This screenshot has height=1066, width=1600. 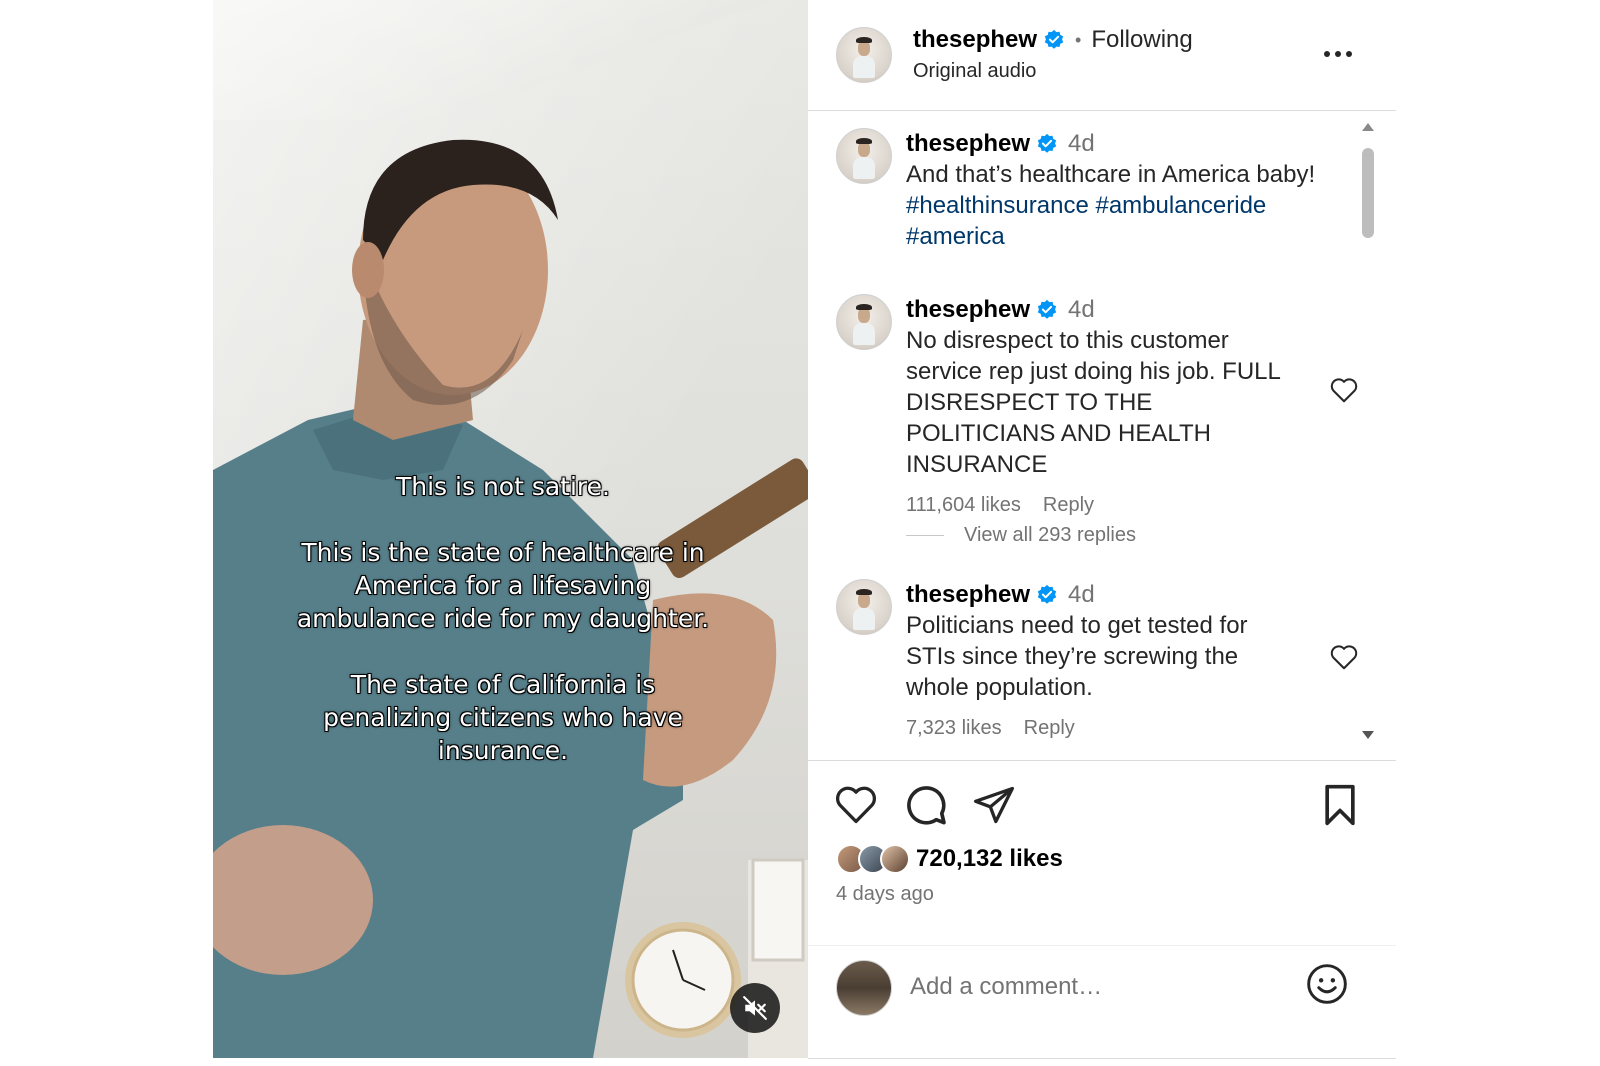 What do you see at coordinates (864, 156) in the screenshot?
I see `caption-avatar` at bounding box center [864, 156].